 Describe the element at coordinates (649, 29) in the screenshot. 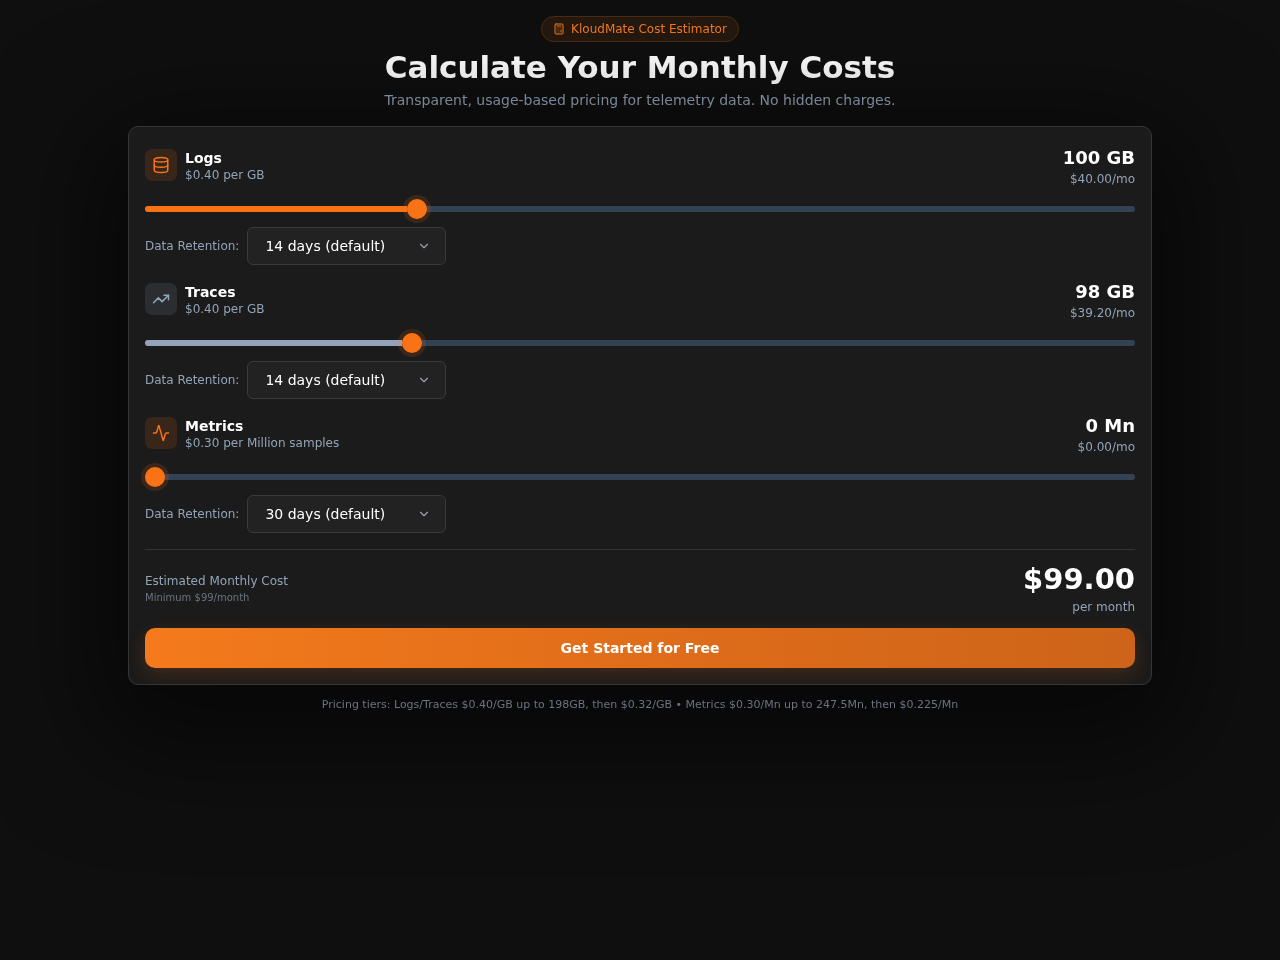

I see `badge-label: KloudMate Cost Estimator` at that location.